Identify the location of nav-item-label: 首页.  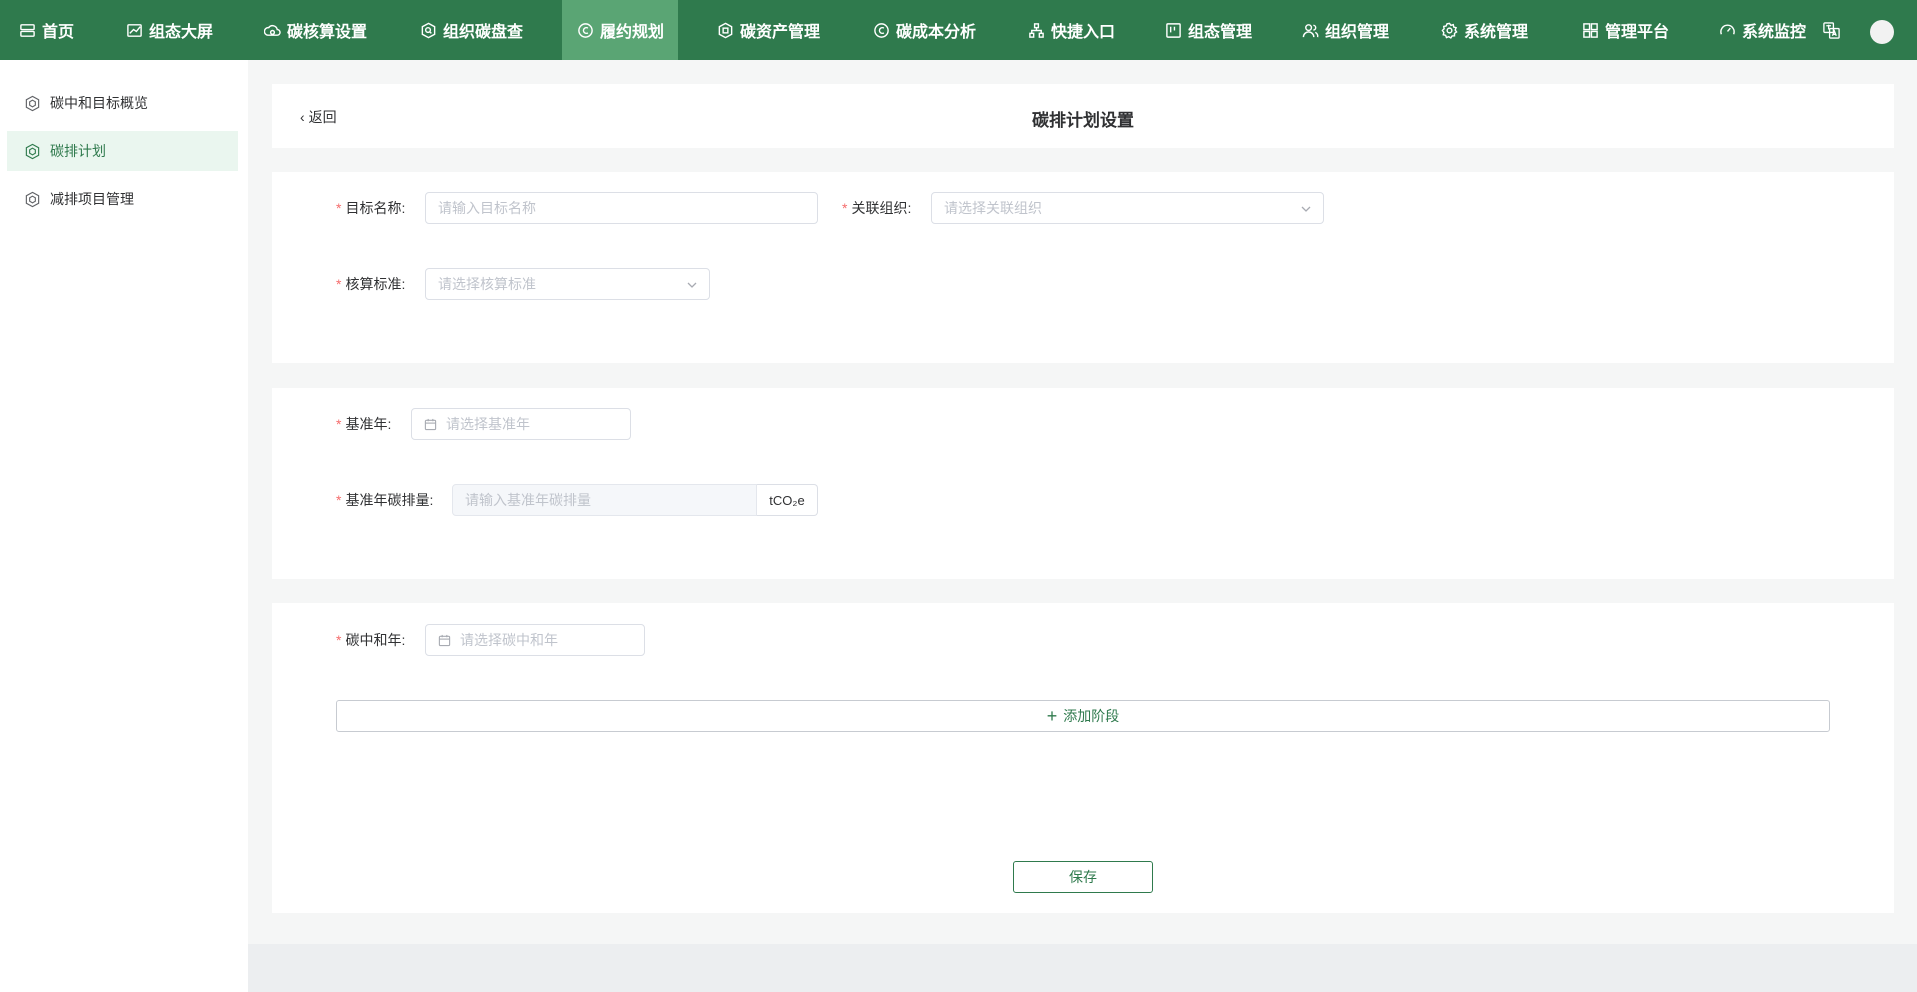
(58, 32).